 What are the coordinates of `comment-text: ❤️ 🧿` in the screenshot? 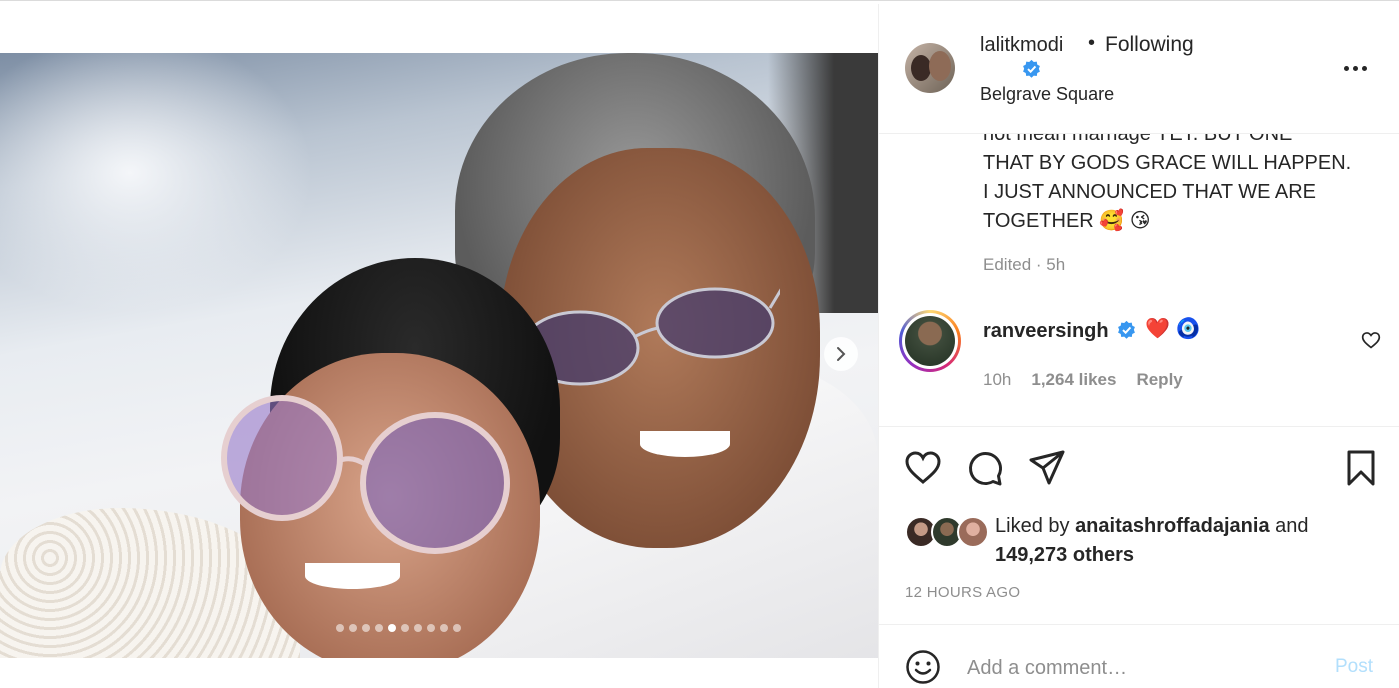 It's located at (1173, 329).